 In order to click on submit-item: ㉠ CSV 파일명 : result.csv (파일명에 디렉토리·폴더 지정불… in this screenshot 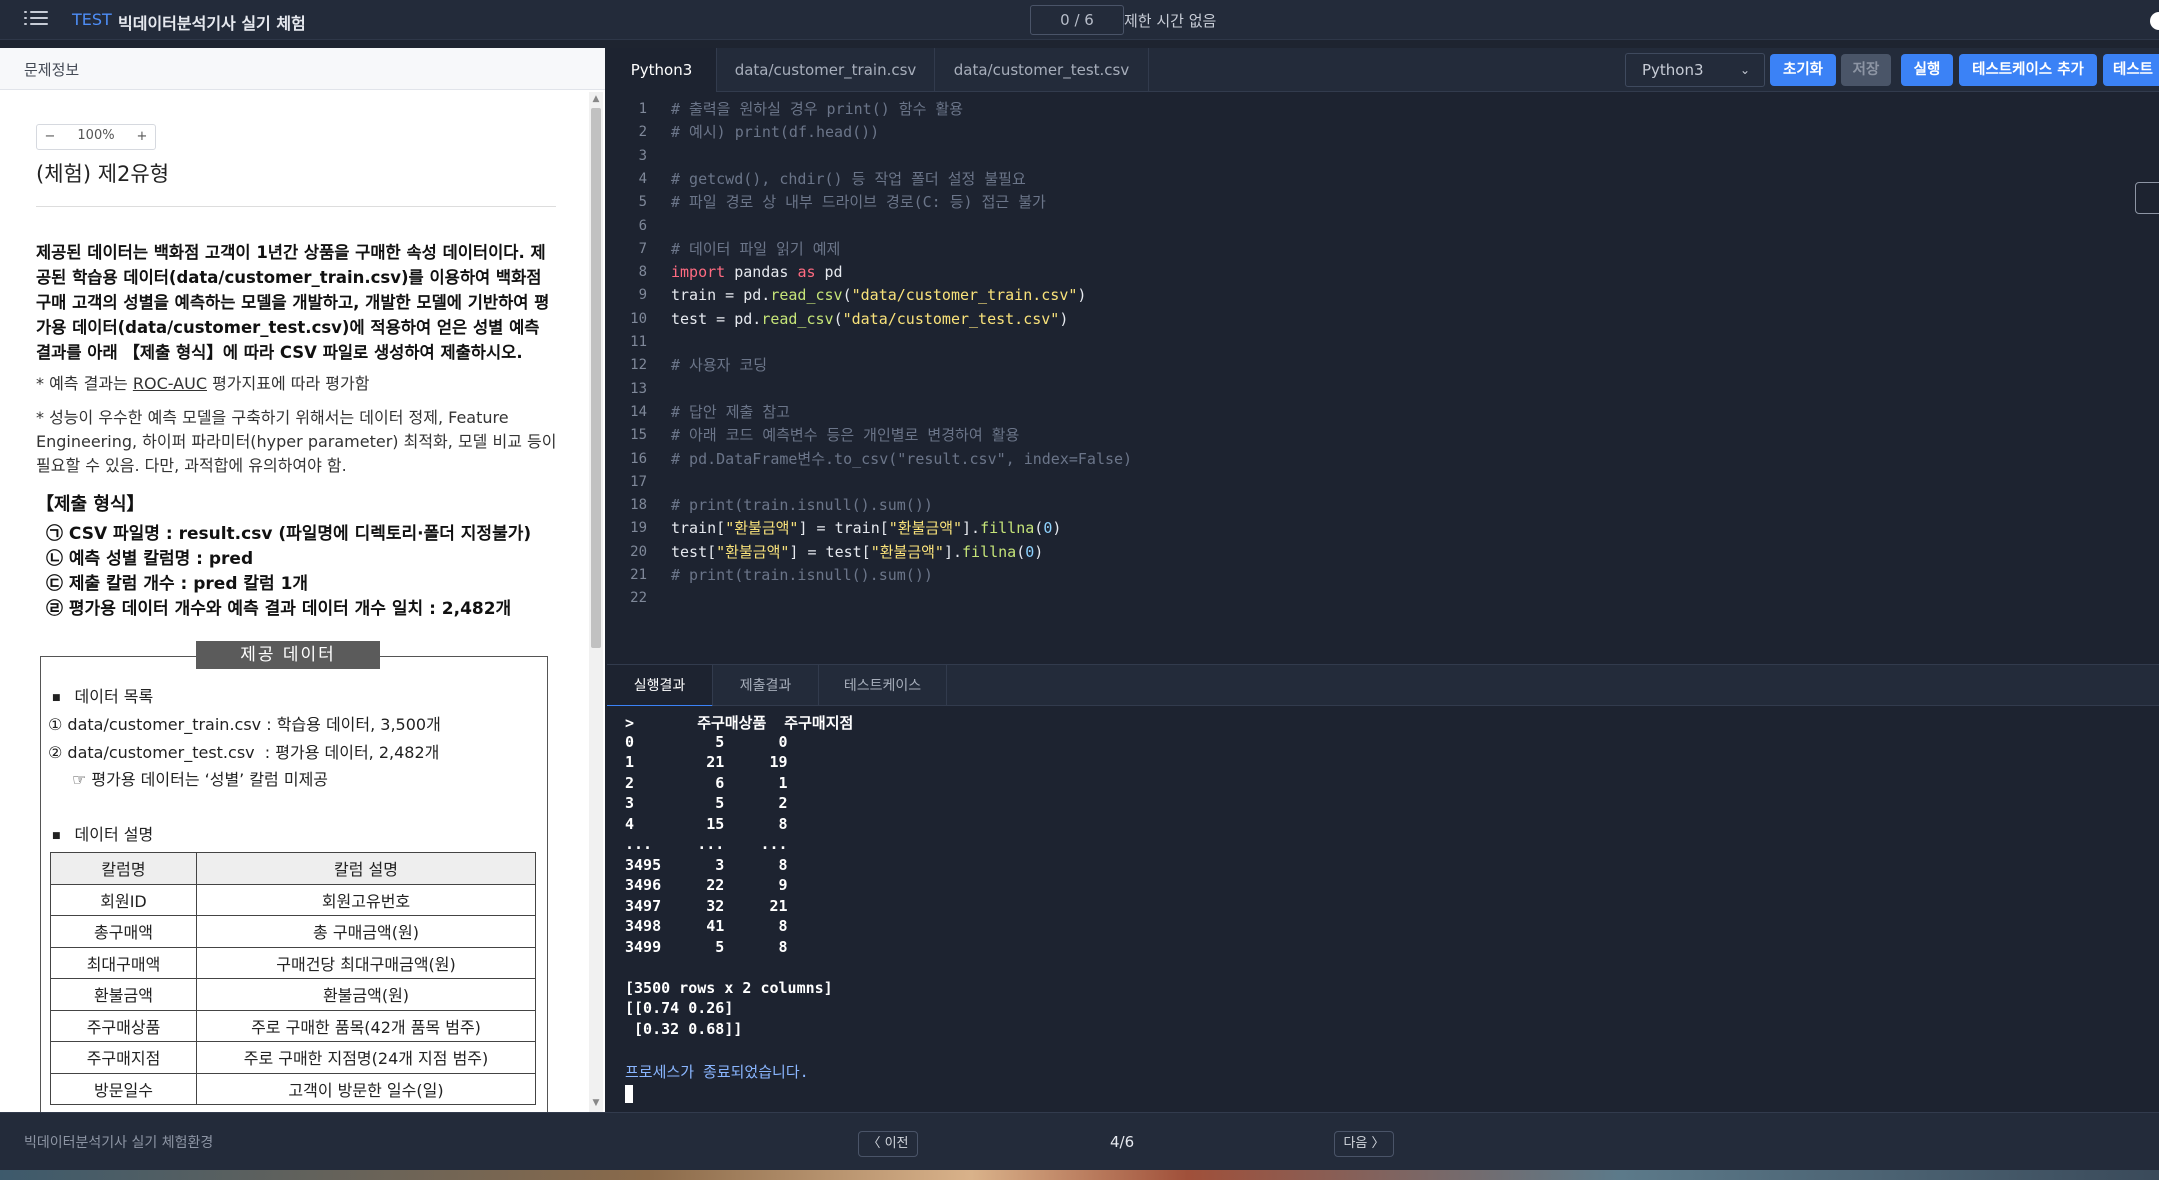, I will do `click(289, 534)`.